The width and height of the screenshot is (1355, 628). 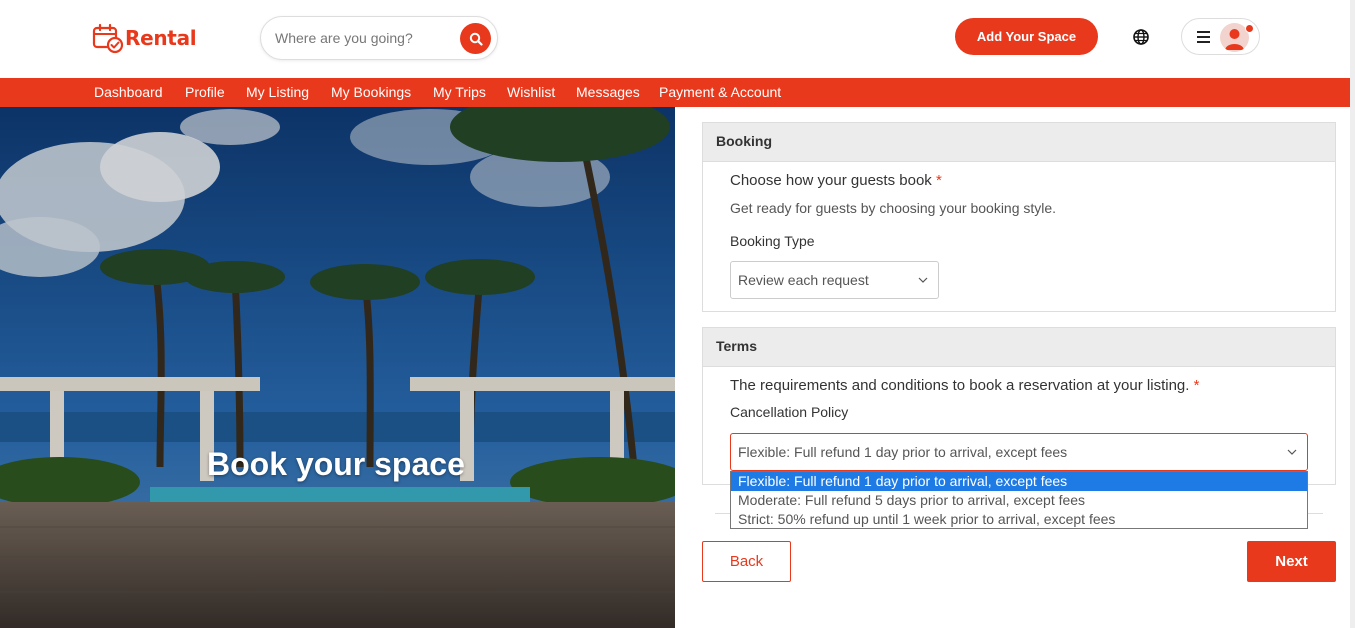 I want to click on nav-payment-account: Payment & Account, so click(x=720, y=92).